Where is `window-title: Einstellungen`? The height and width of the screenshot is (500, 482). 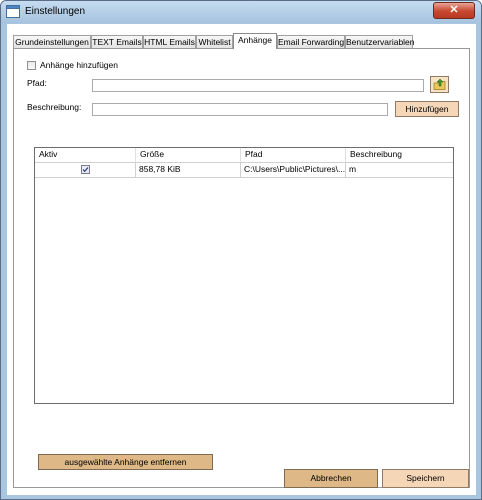
window-title: Einstellungen is located at coordinates (55, 11).